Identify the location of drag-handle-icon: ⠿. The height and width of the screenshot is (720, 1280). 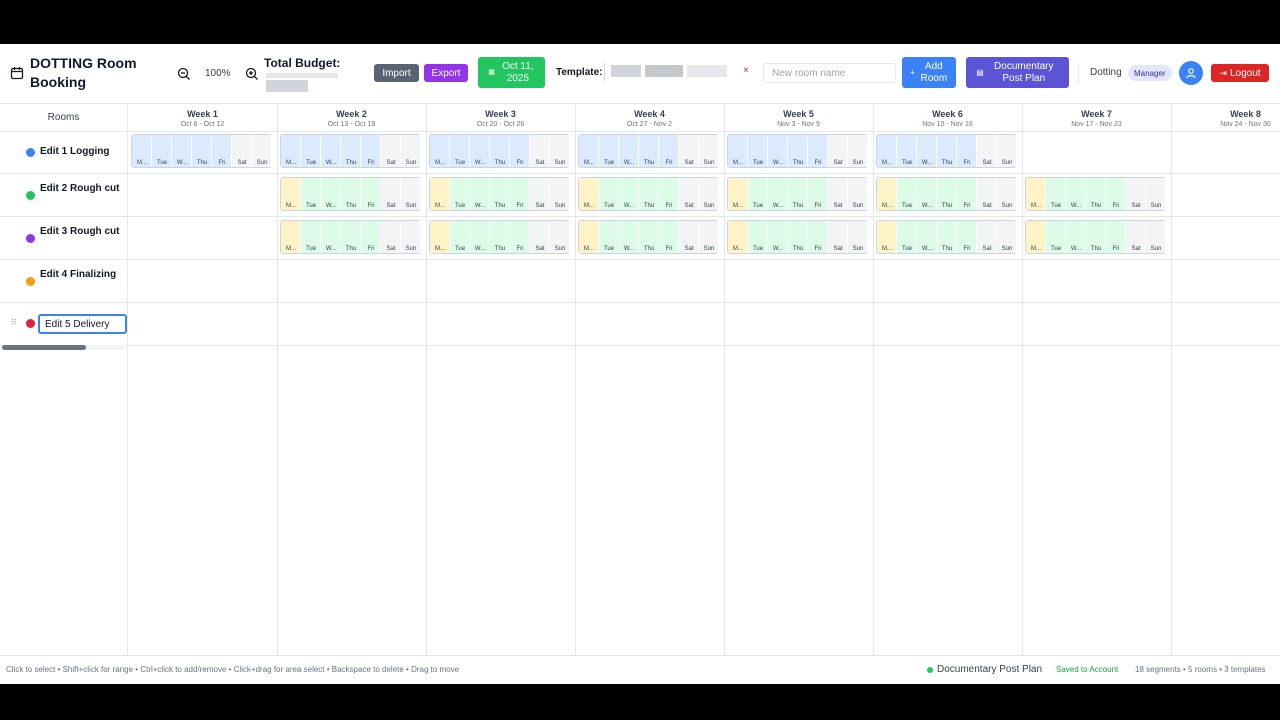
(14, 322).